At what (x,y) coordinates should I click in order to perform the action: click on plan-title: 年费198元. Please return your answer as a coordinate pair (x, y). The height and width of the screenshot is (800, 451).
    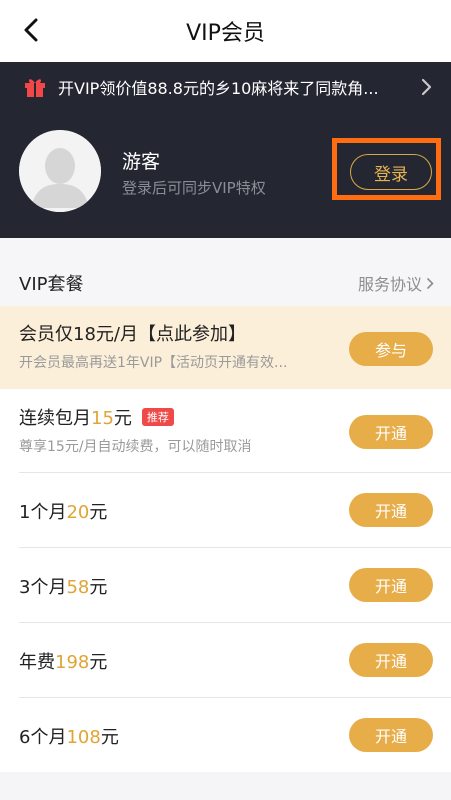
    Looking at the image, I should click on (63, 662).